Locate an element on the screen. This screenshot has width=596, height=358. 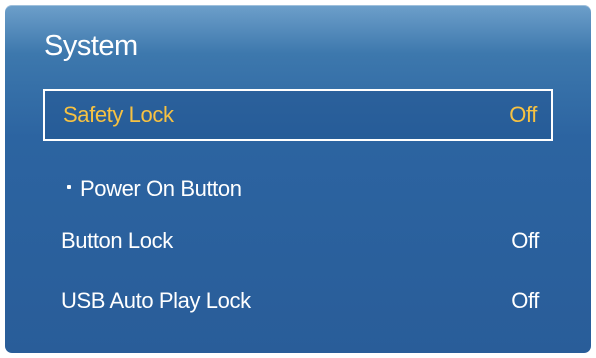
menu-item-label: Power On Button is located at coordinates (161, 188).